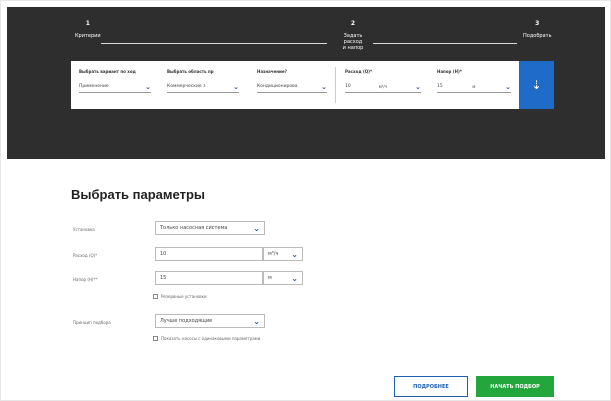 The image size is (611, 401). What do you see at coordinates (85, 255) in the screenshot?
I see `flow-label: Расход (Q)*` at bounding box center [85, 255].